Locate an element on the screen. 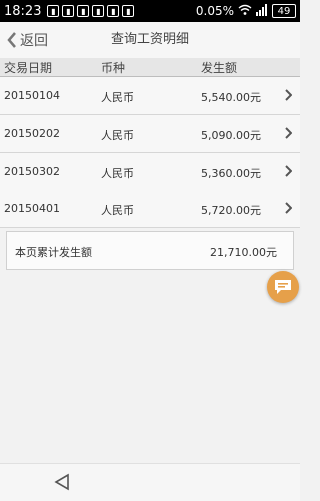 The image size is (320, 501). back-button: 返回 is located at coordinates (27, 40).